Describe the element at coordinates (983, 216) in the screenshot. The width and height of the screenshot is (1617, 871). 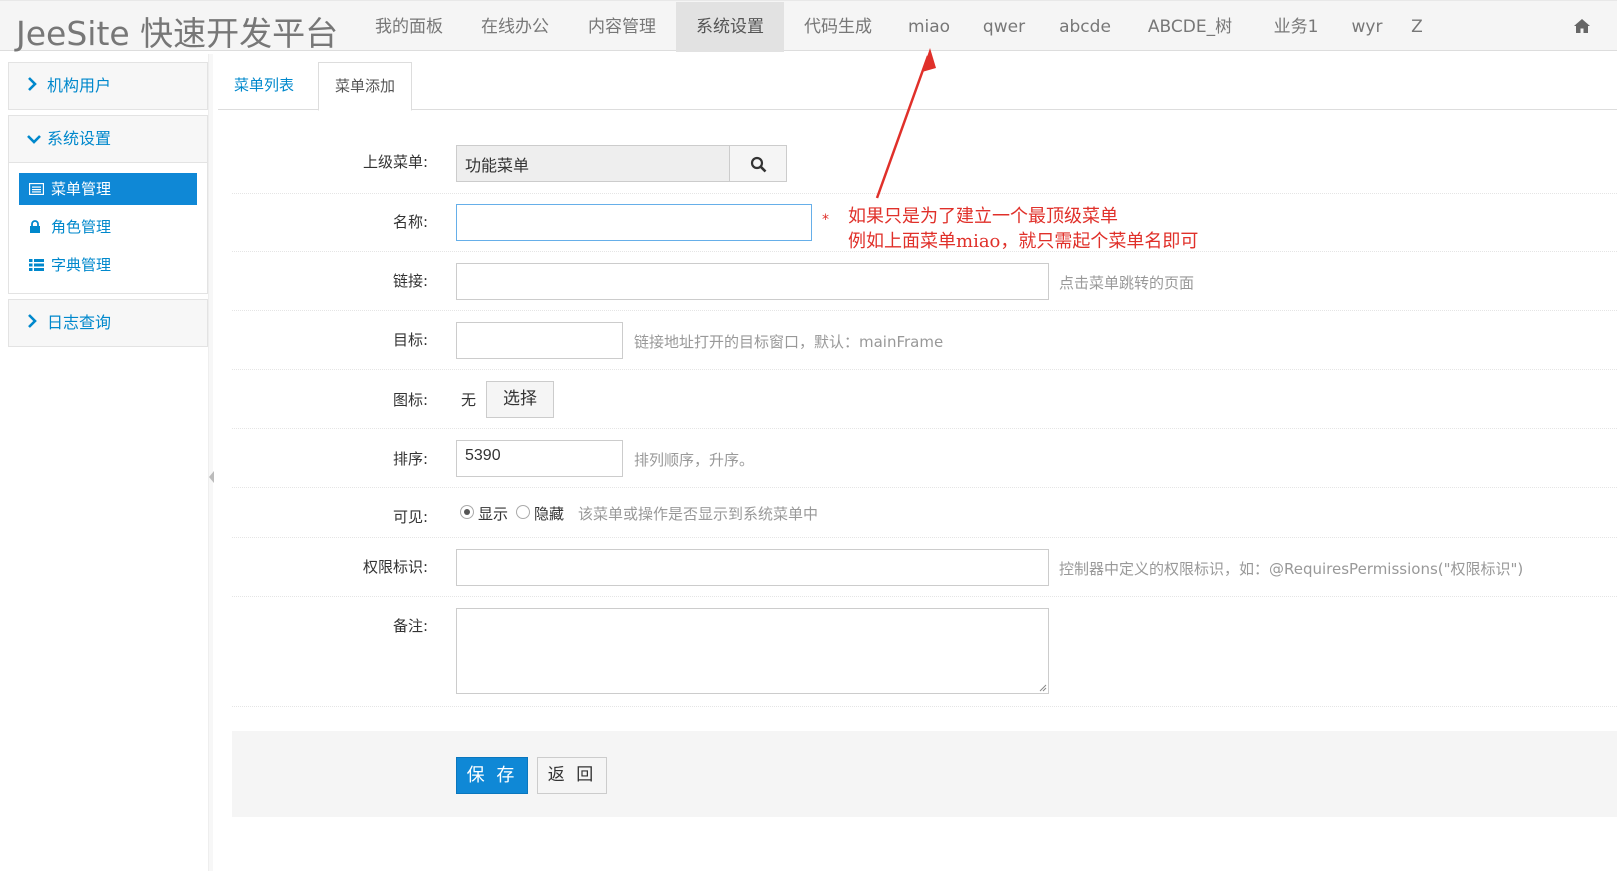
I see `annotation-text-line1: 如果只是为了建立一个最顶级菜单` at that location.